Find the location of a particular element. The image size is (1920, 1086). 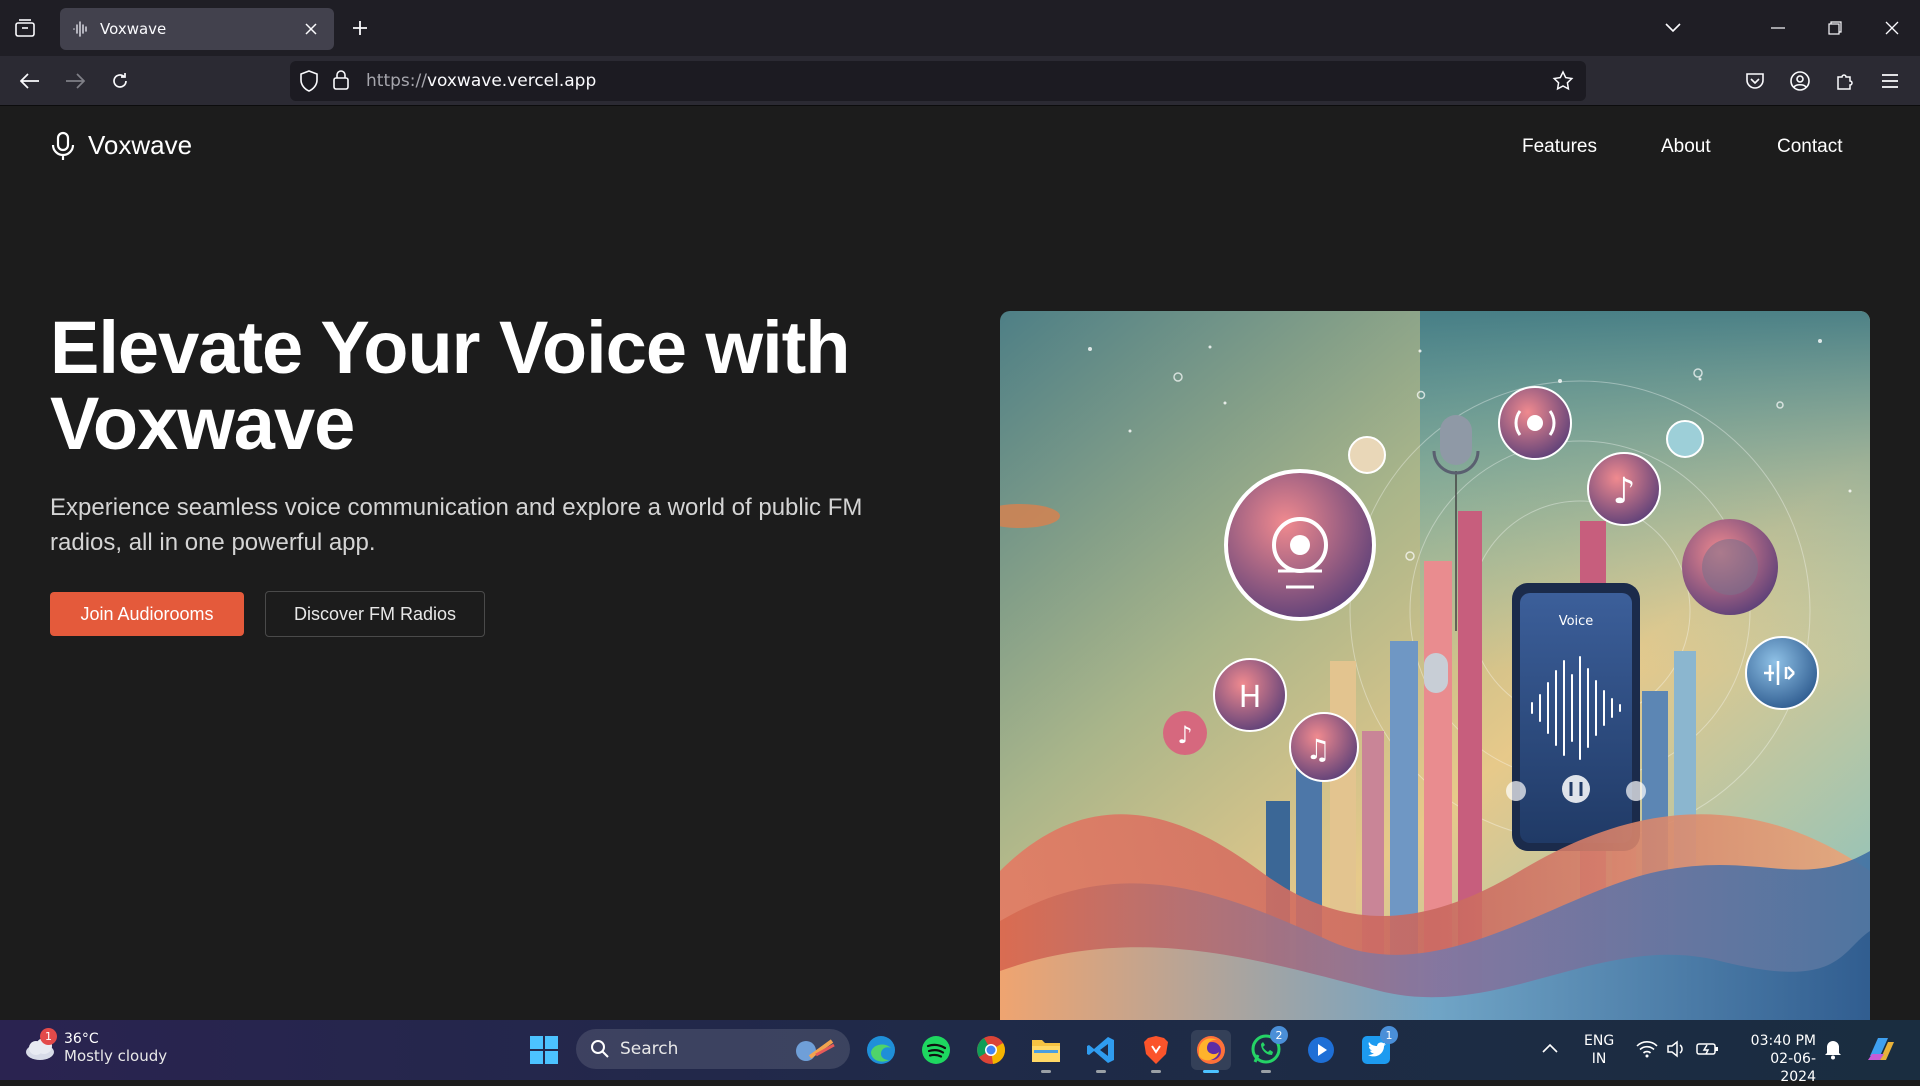

nav-about-link: About is located at coordinates (1686, 147).